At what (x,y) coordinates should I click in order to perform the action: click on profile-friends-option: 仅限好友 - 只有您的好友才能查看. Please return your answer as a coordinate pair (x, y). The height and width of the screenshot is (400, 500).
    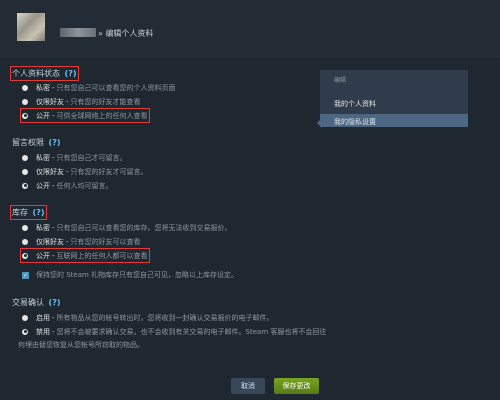
    Looking at the image, I should click on (81, 101).